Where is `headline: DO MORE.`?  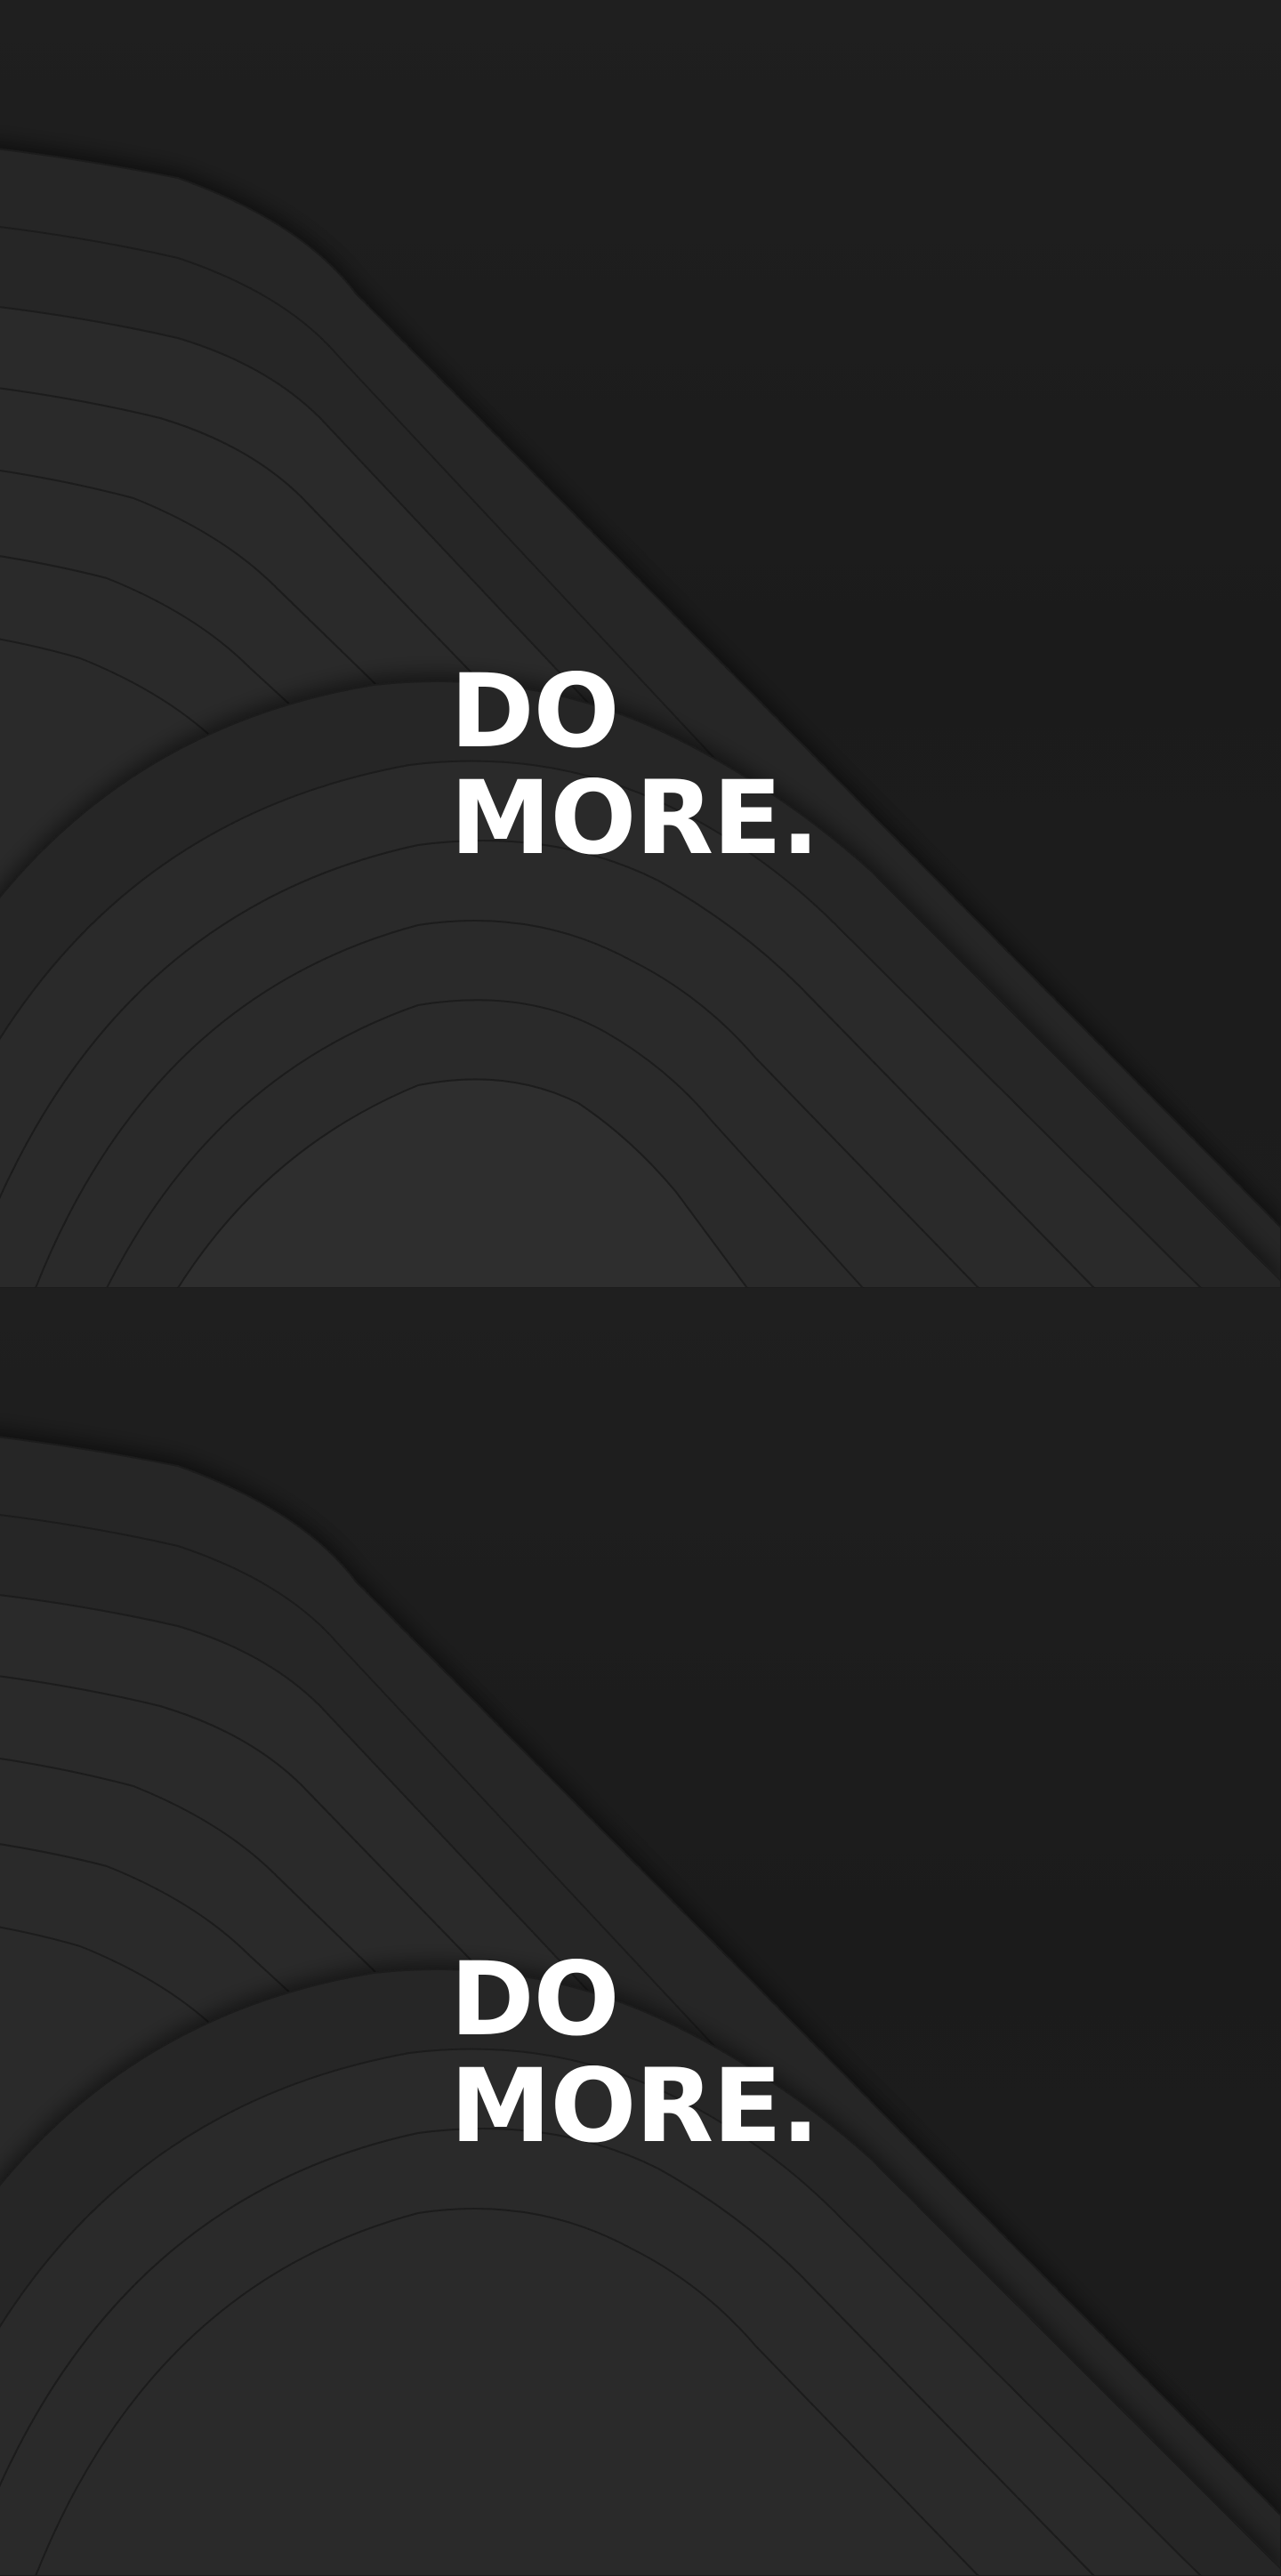 headline: DO MORE. is located at coordinates (634, 764).